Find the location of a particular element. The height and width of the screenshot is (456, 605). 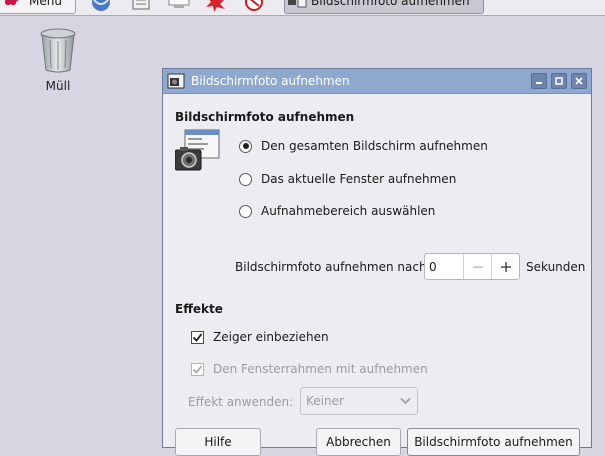

trash-icon is located at coordinates (58, 50).